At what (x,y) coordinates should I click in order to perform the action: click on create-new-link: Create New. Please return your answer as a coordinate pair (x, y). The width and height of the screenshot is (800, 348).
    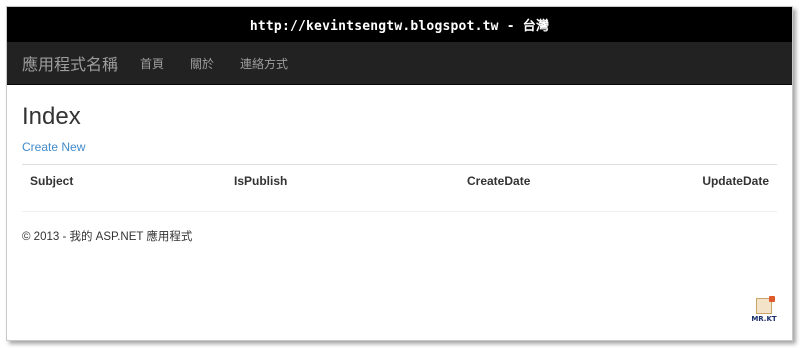
    Looking at the image, I should click on (399, 147).